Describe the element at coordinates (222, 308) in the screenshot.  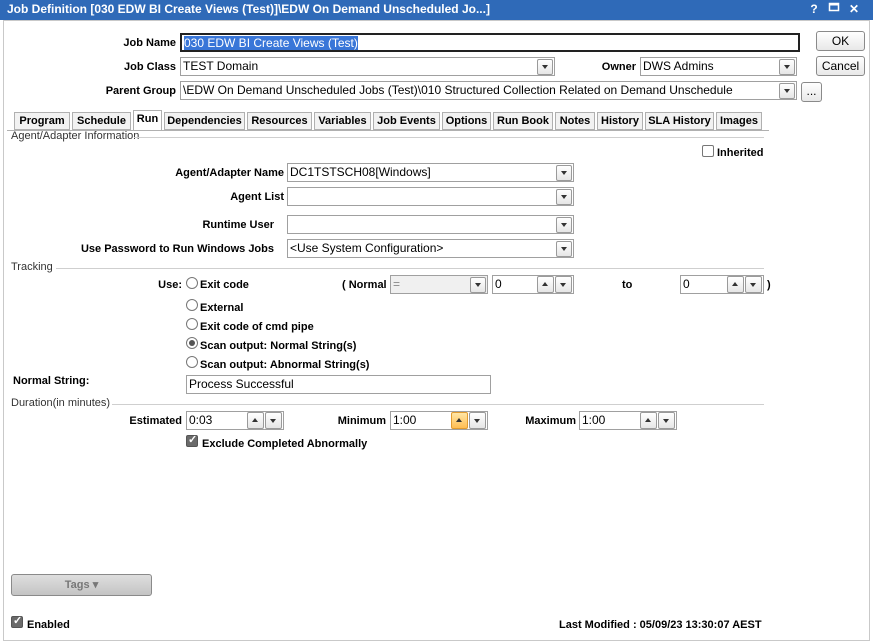
I see `option-external-label: External` at that location.